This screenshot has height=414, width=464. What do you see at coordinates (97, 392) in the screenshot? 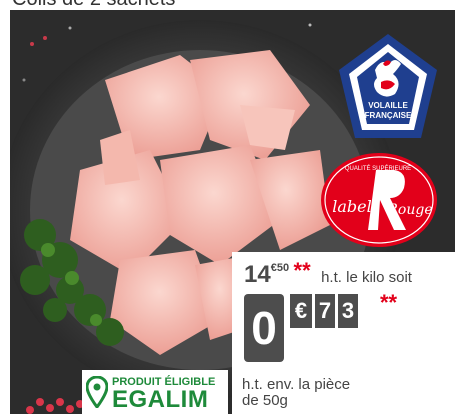
I see `location-pin-icon` at bounding box center [97, 392].